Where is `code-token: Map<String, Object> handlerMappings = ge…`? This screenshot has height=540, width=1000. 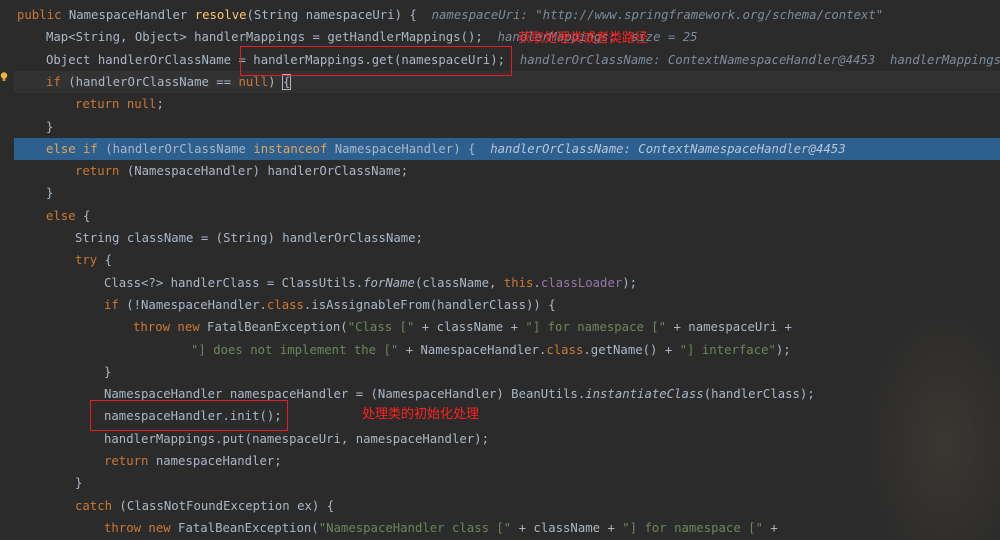
code-token: Map<String, Object> handlerMappings = ge… is located at coordinates (272, 37).